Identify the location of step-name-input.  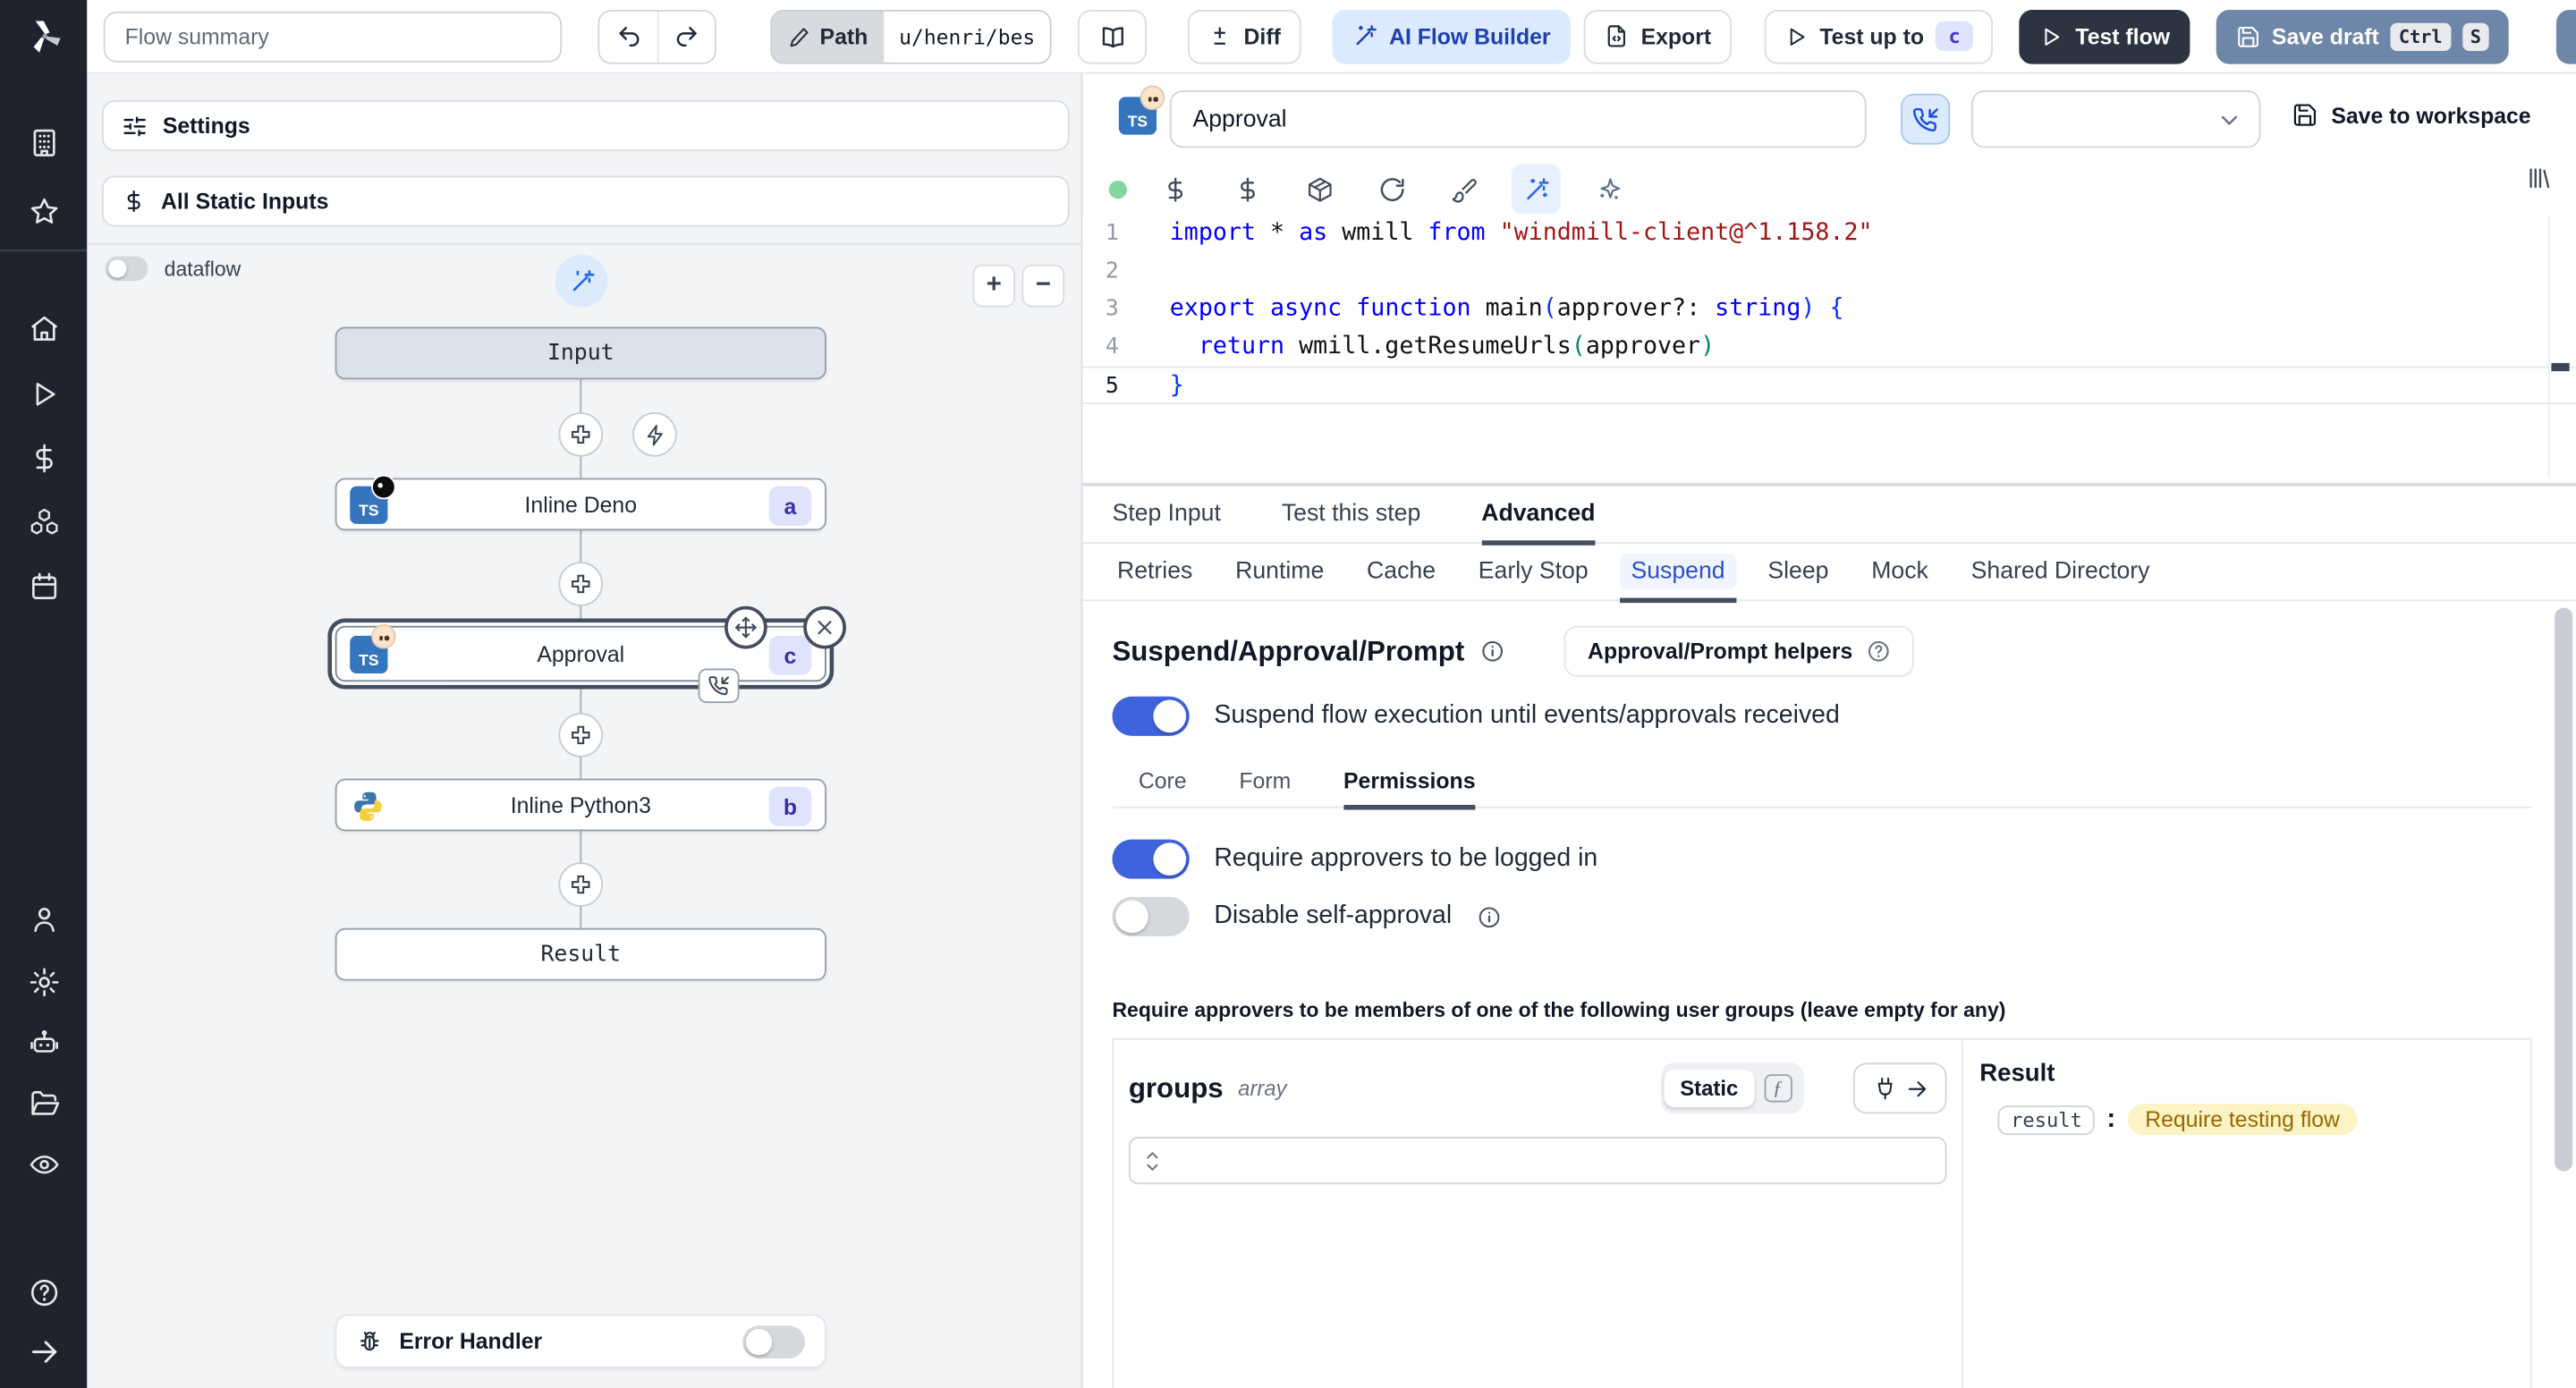
(1518, 119).